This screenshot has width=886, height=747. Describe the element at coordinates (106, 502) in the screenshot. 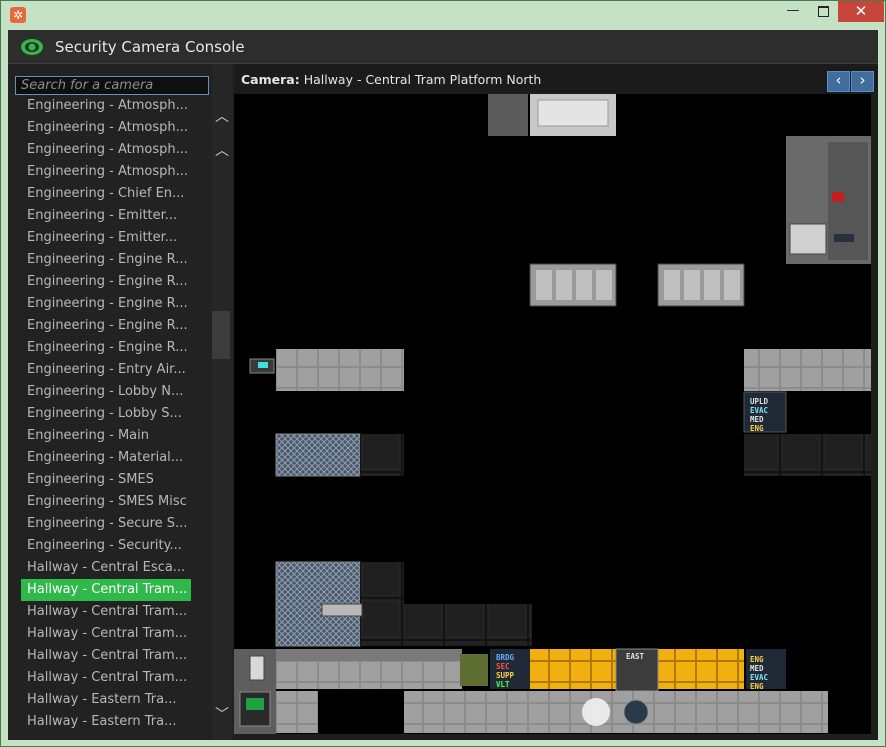

I see `camera-list-item: Engineering - SMES Misc` at that location.